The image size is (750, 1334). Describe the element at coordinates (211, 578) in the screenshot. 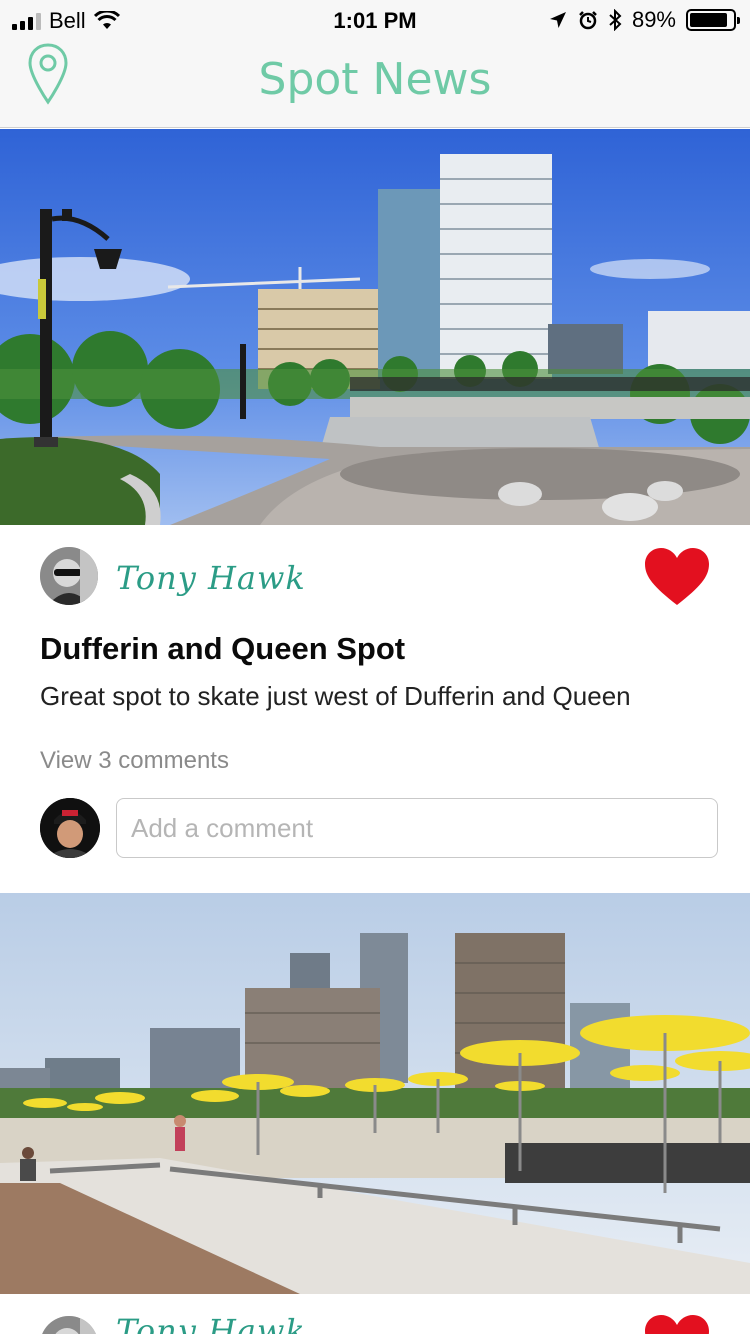

I see `author-name: Tony Hawk` at that location.